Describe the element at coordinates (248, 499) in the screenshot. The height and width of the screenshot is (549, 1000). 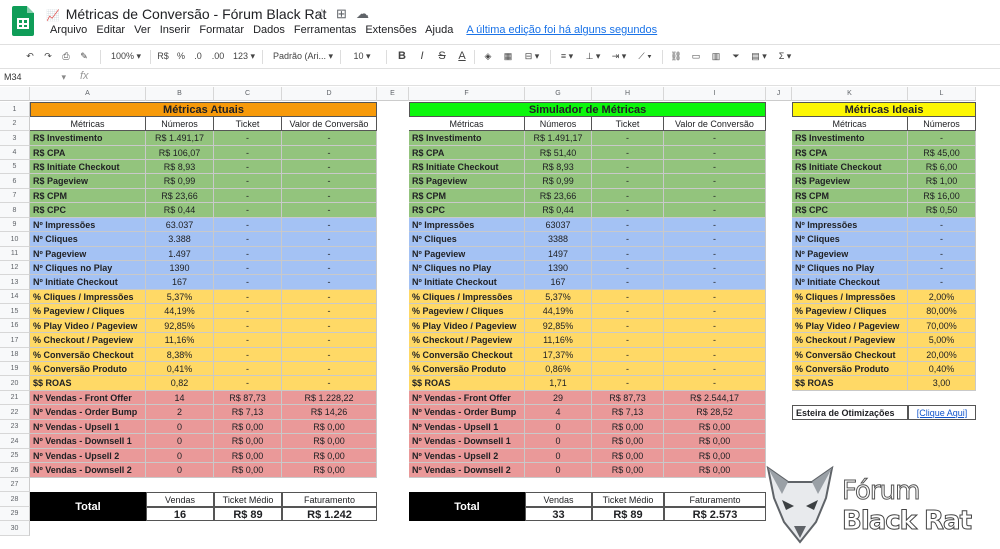
I see `cell-table1-total-header: Ticket Médio` at that location.